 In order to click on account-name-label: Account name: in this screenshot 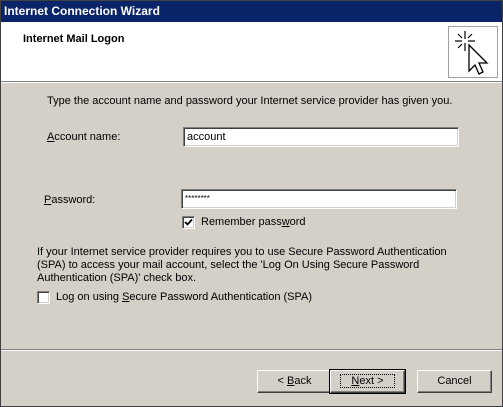, I will do `click(84, 137)`.